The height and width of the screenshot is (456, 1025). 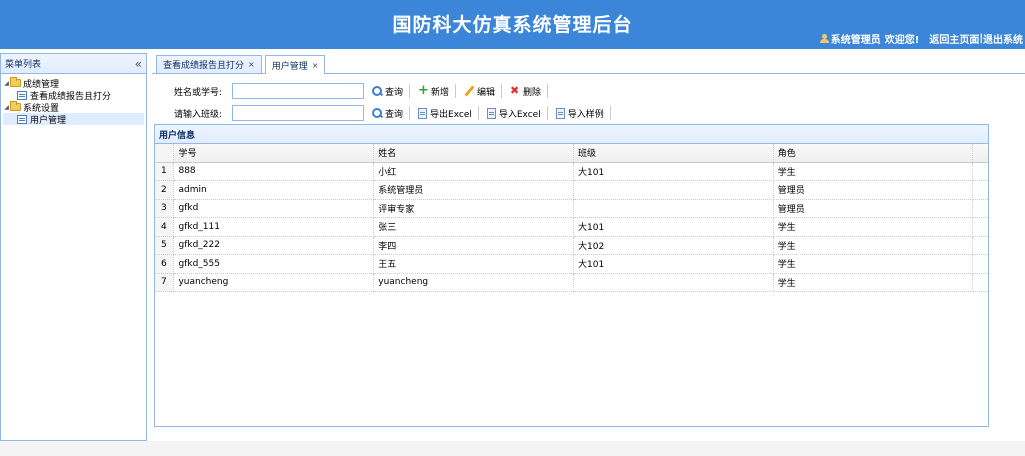 I want to click on edit-button: 编辑, so click(x=479, y=91).